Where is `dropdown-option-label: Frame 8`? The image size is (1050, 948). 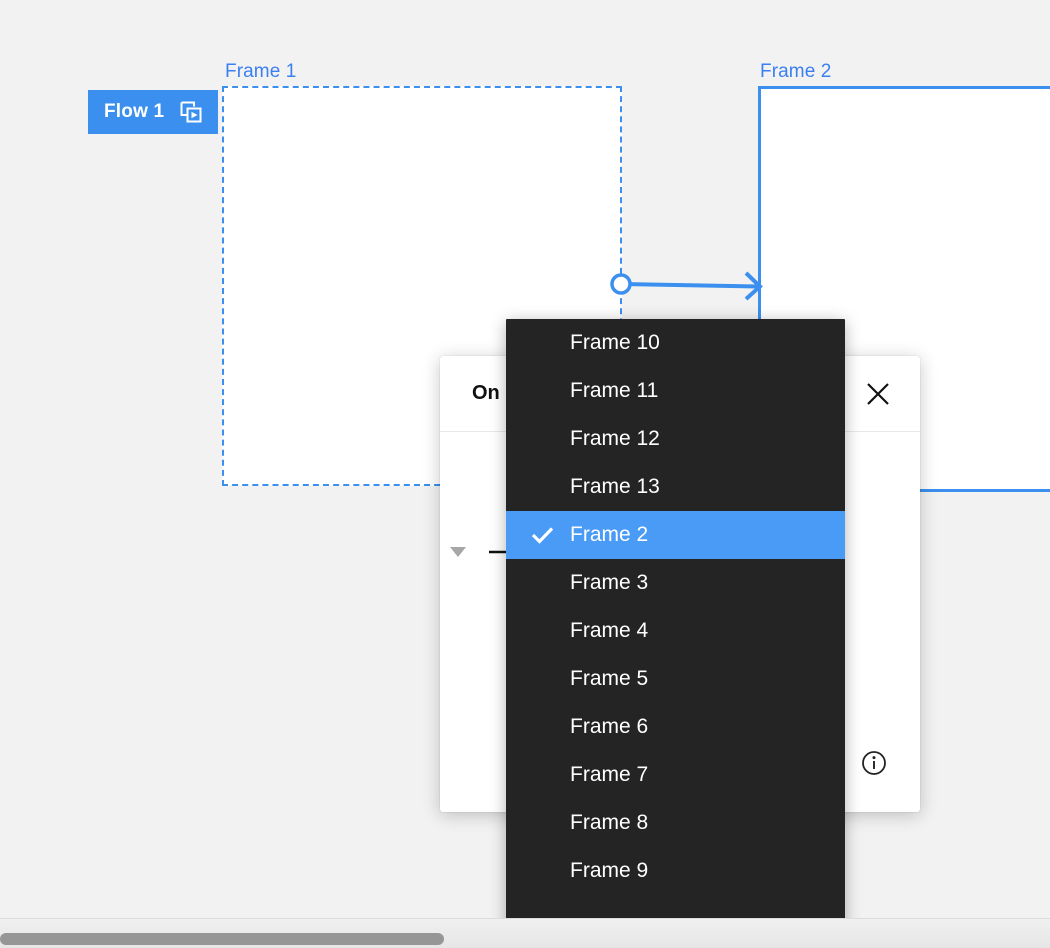
dropdown-option-label: Frame 8 is located at coordinates (609, 822).